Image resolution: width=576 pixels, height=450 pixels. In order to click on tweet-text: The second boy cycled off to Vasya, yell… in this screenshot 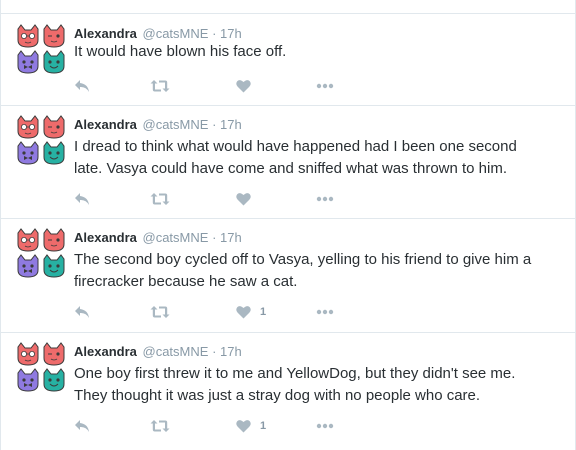, I will do `click(319, 271)`.